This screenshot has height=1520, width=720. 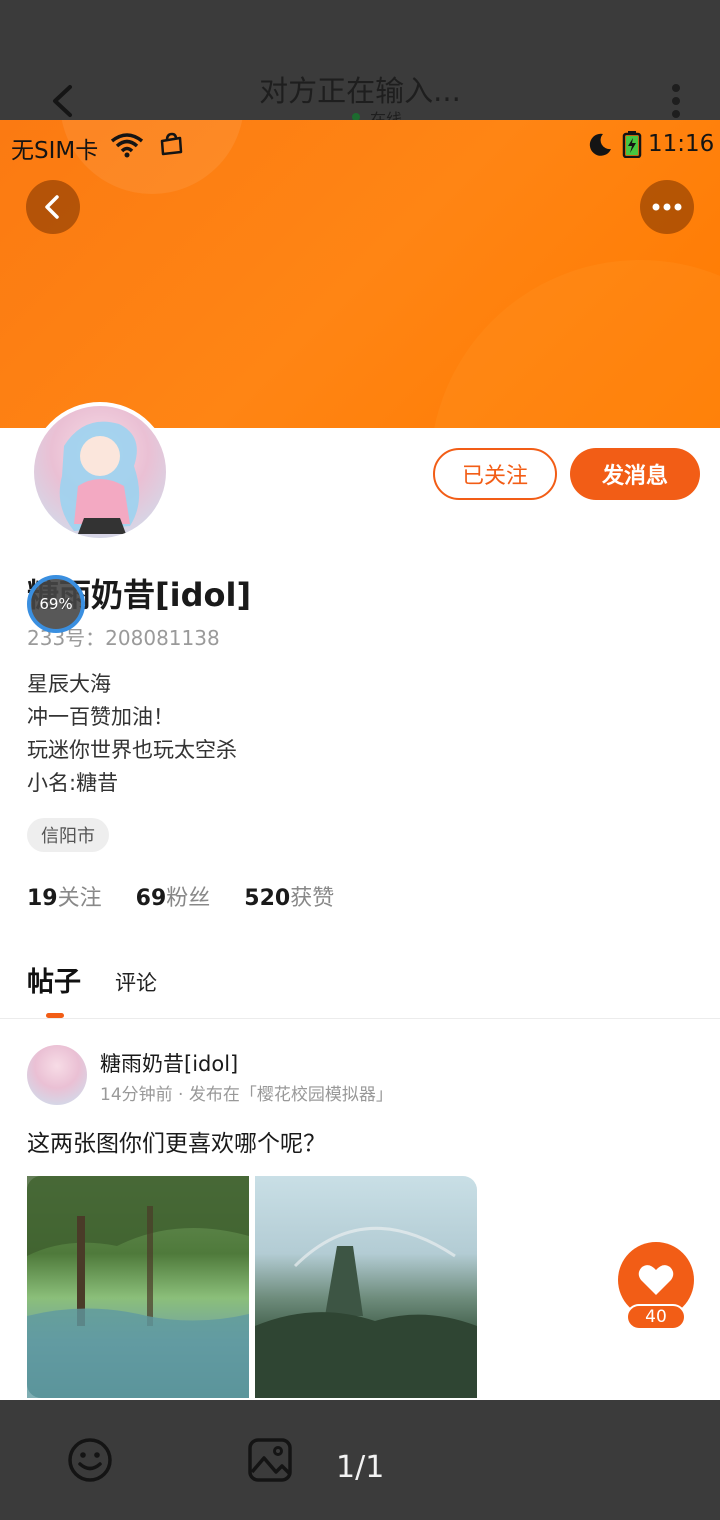 What do you see at coordinates (656, 1280) in the screenshot?
I see `heart-icon` at bounding box center [656, 1280].